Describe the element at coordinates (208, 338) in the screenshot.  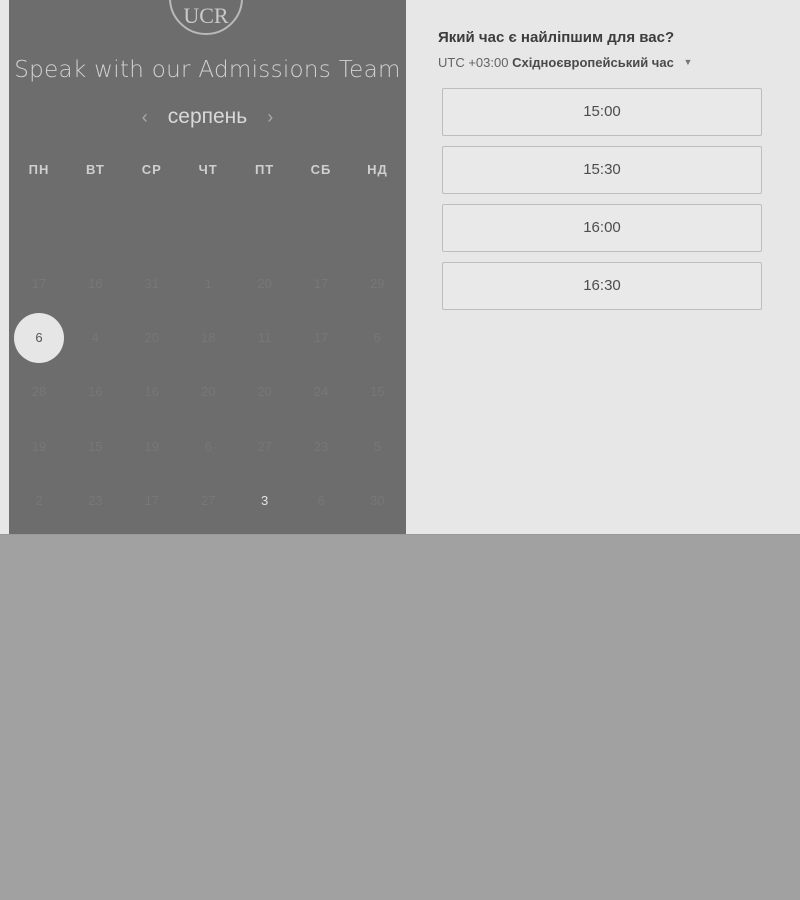
I see `calendar-day: 18` at that location.